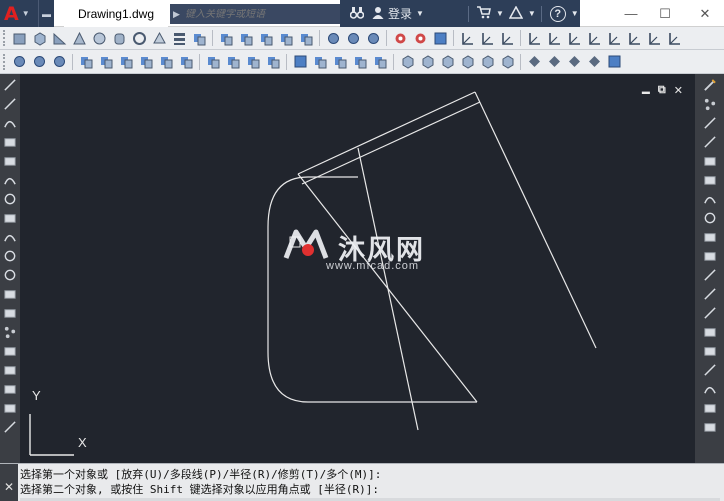  What do you see at coordinates (10, 256) in the screenshot?
I see `ellipse-icon` at bounding box center [10, 256].